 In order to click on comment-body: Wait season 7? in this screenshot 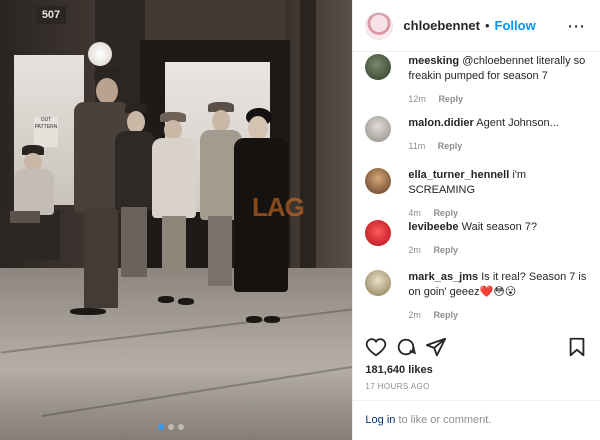, I will do `click(499, 227)`.